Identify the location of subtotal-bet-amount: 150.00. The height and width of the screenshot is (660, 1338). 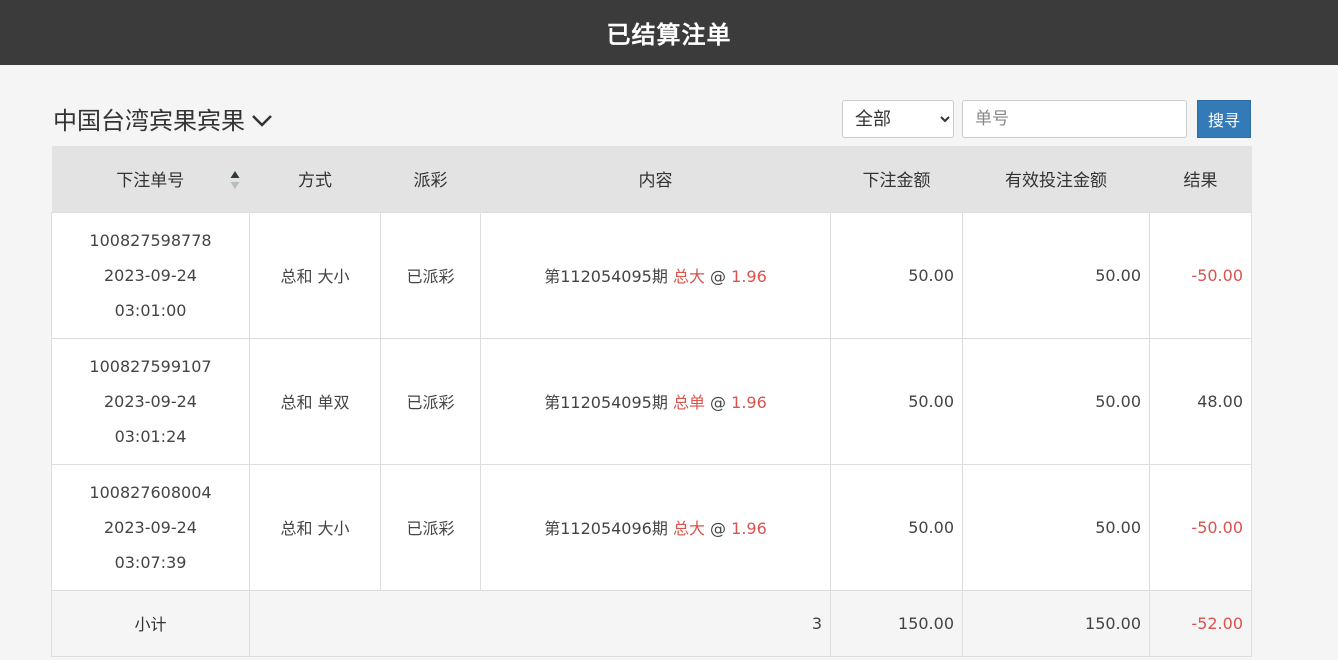
(896, 623).